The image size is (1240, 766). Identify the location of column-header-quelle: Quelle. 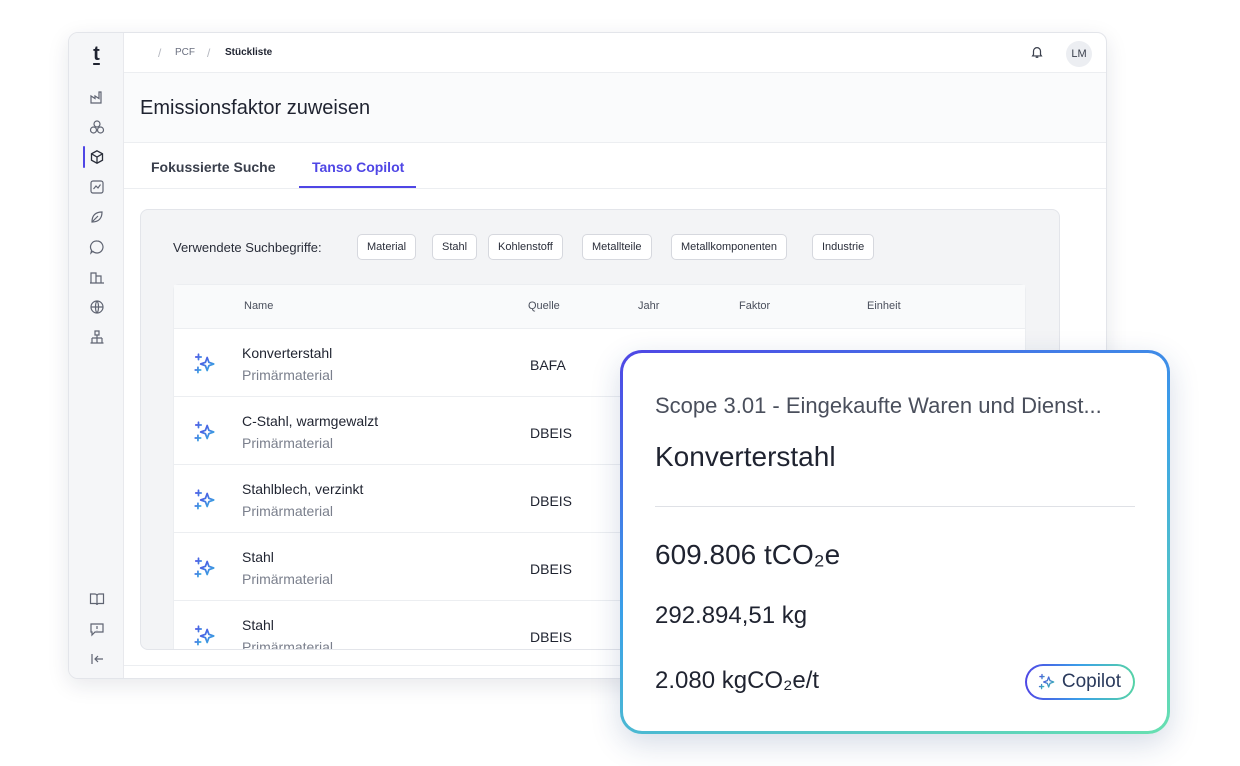
(544, 306).